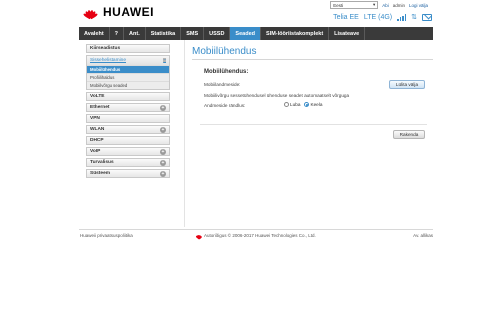 The height and width of the screenshot is (327, 500). I want to click on language-value: Eesti, so click(338, 5).